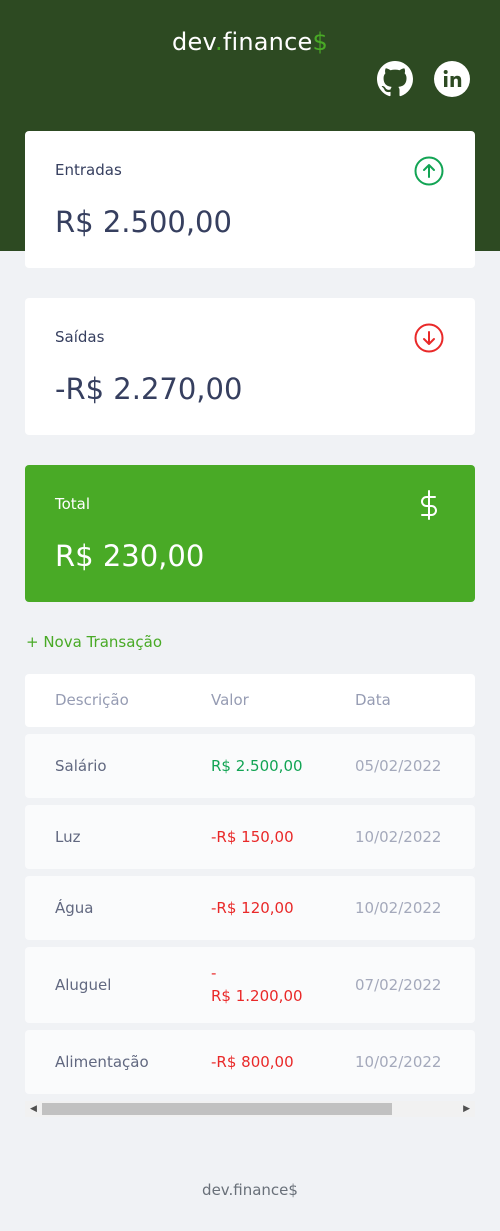  Describe the element at coordinates (94, 642) in the screenshot. I see `new-transaction-button: + Nova Transação` at that location.